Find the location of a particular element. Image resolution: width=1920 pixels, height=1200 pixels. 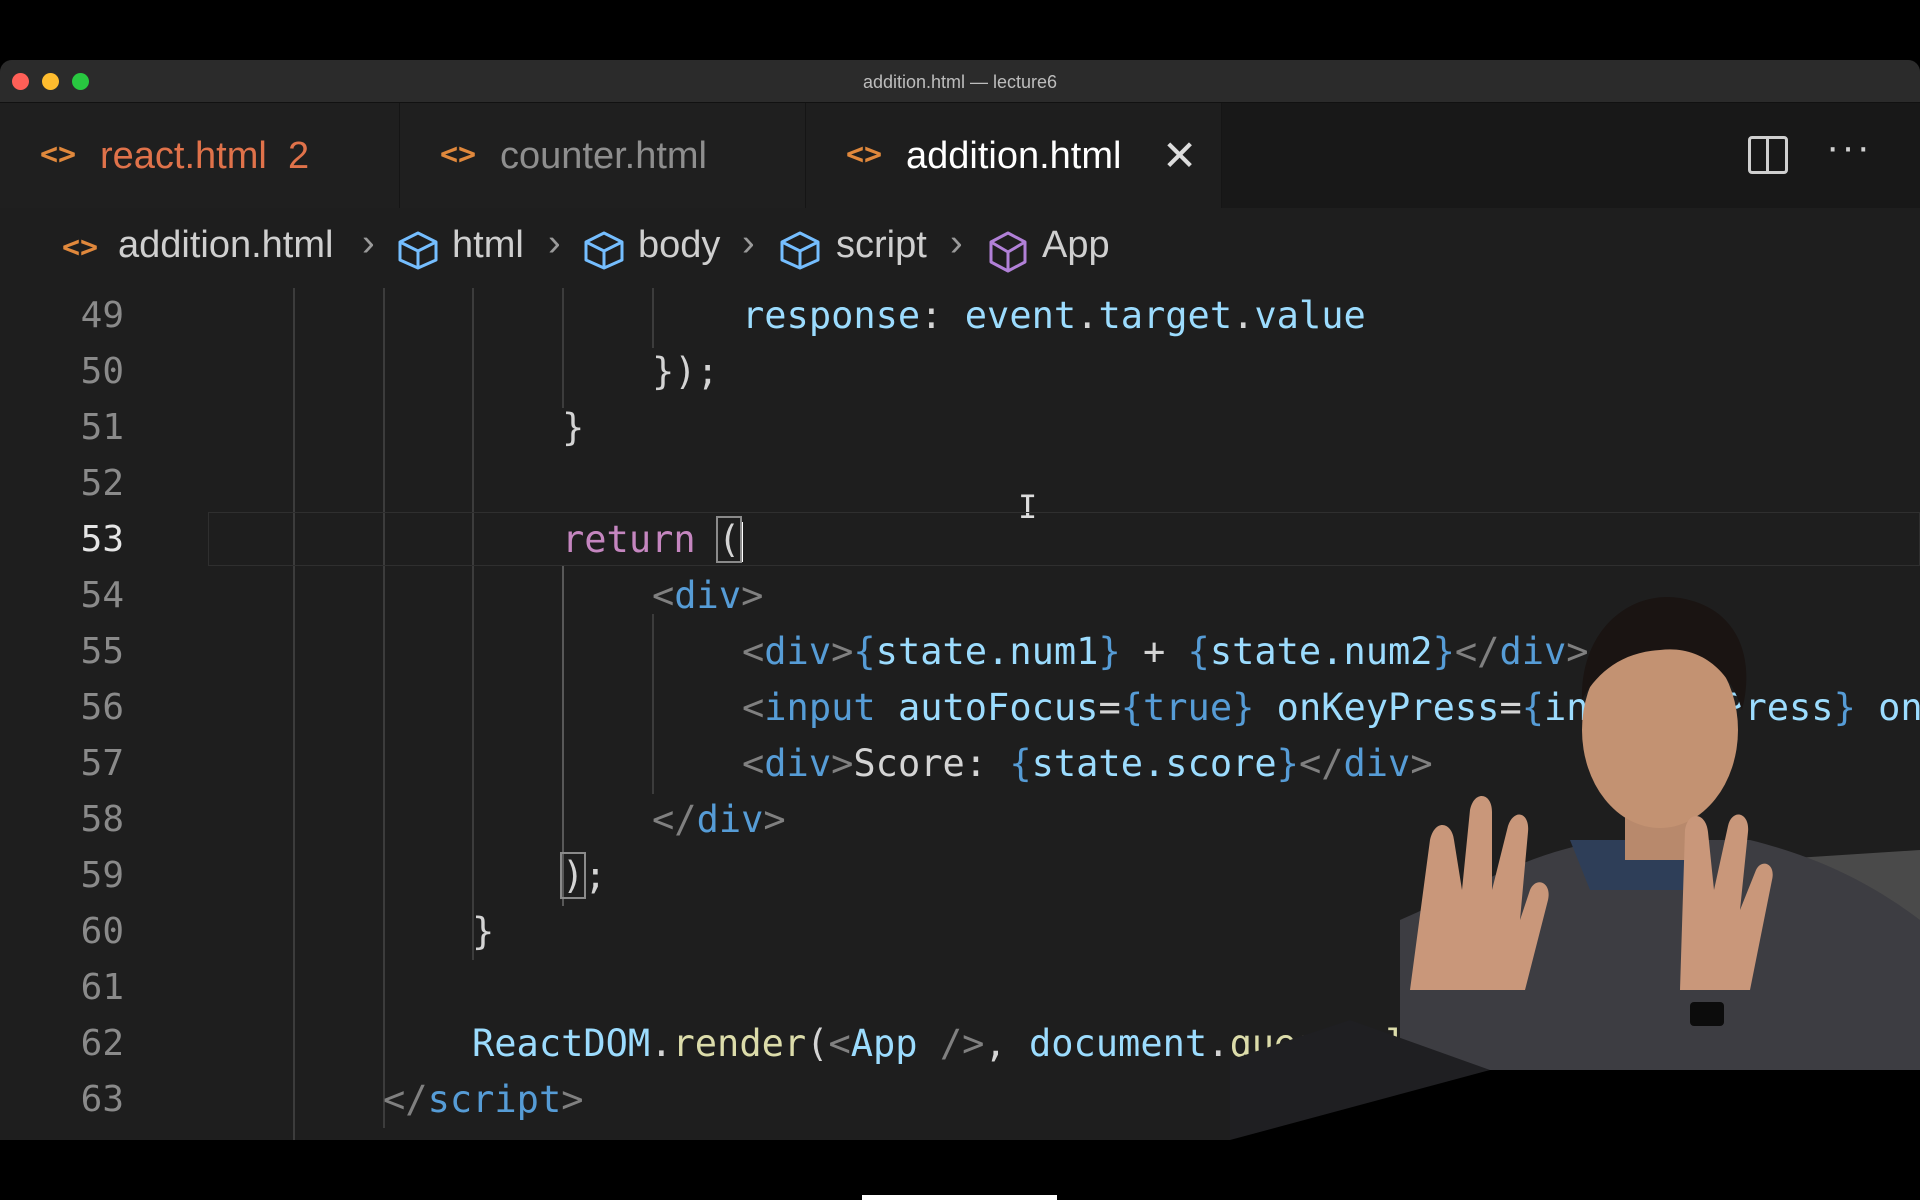

line-number: 63 is located at coordinates (102, 1099).